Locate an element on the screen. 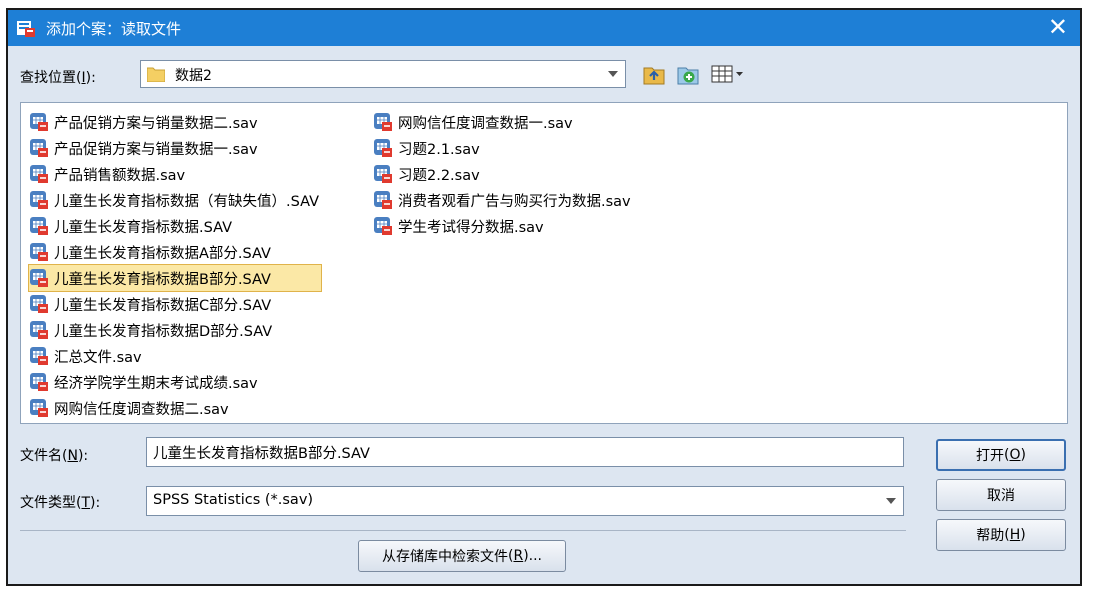 The width and height of the screenshot is (1100, 598). file-item: 习题2.1.sav is located at coordinates (503, 148).